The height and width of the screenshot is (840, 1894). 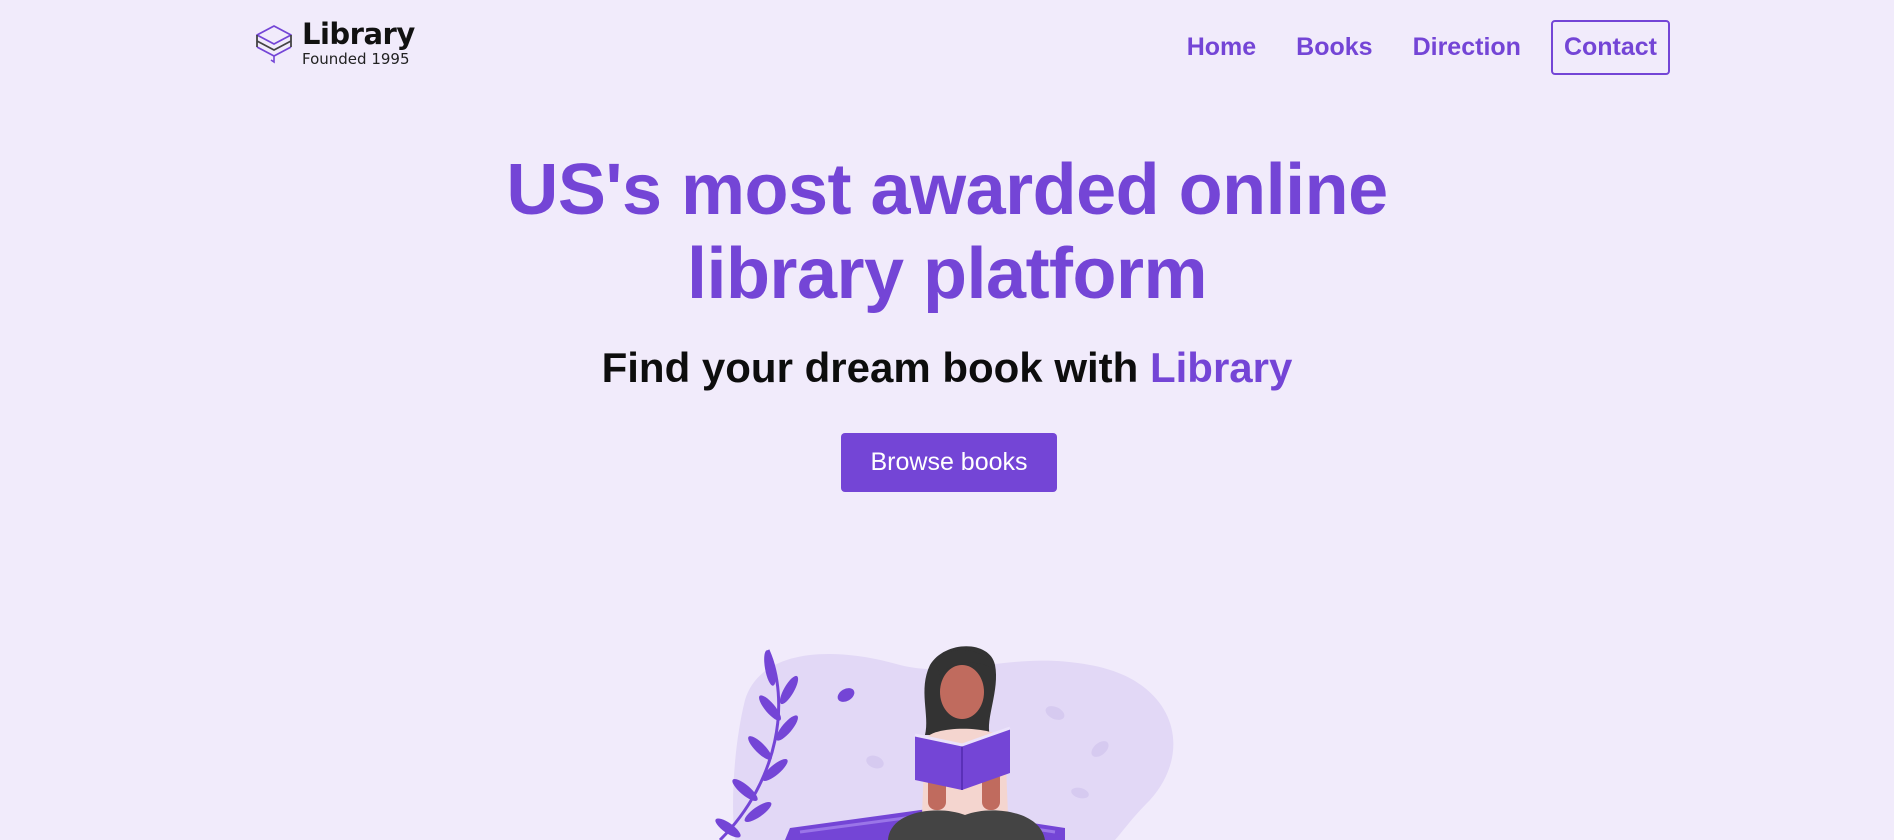 I want to click on brand-name: Library, so click(x=358, y=34).